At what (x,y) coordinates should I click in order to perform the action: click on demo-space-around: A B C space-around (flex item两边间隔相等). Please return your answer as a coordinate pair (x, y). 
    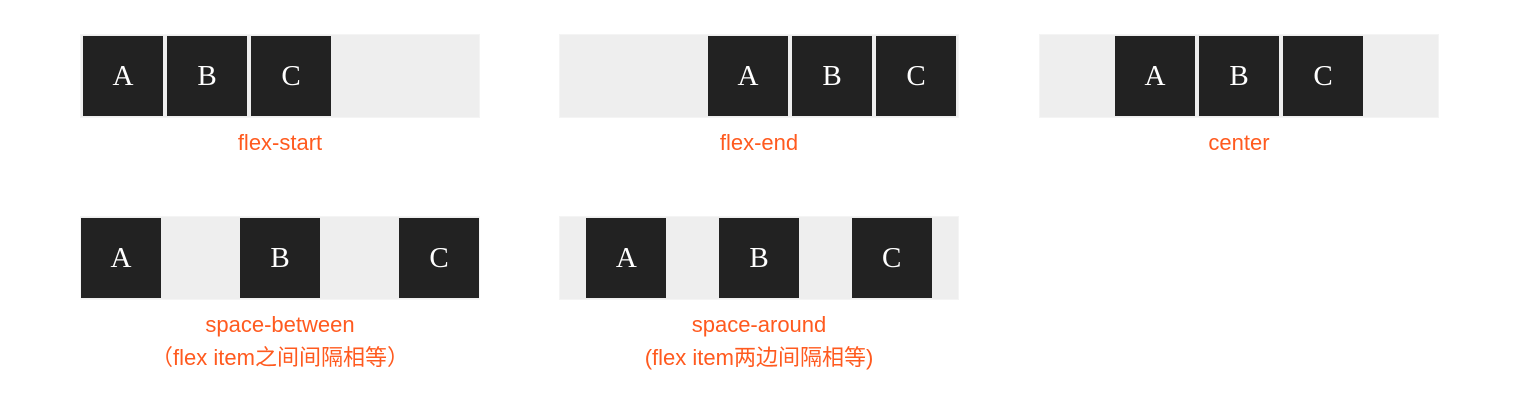
    Looking at the image, I should click on (759, 295).